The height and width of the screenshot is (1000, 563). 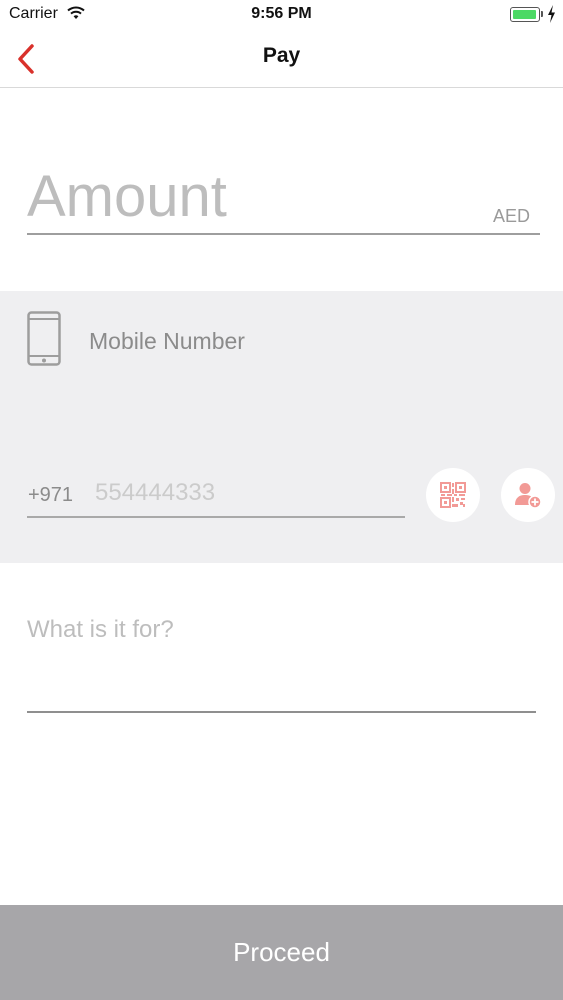 I want to click on qr-code-icon, so click(x=453, y=495).